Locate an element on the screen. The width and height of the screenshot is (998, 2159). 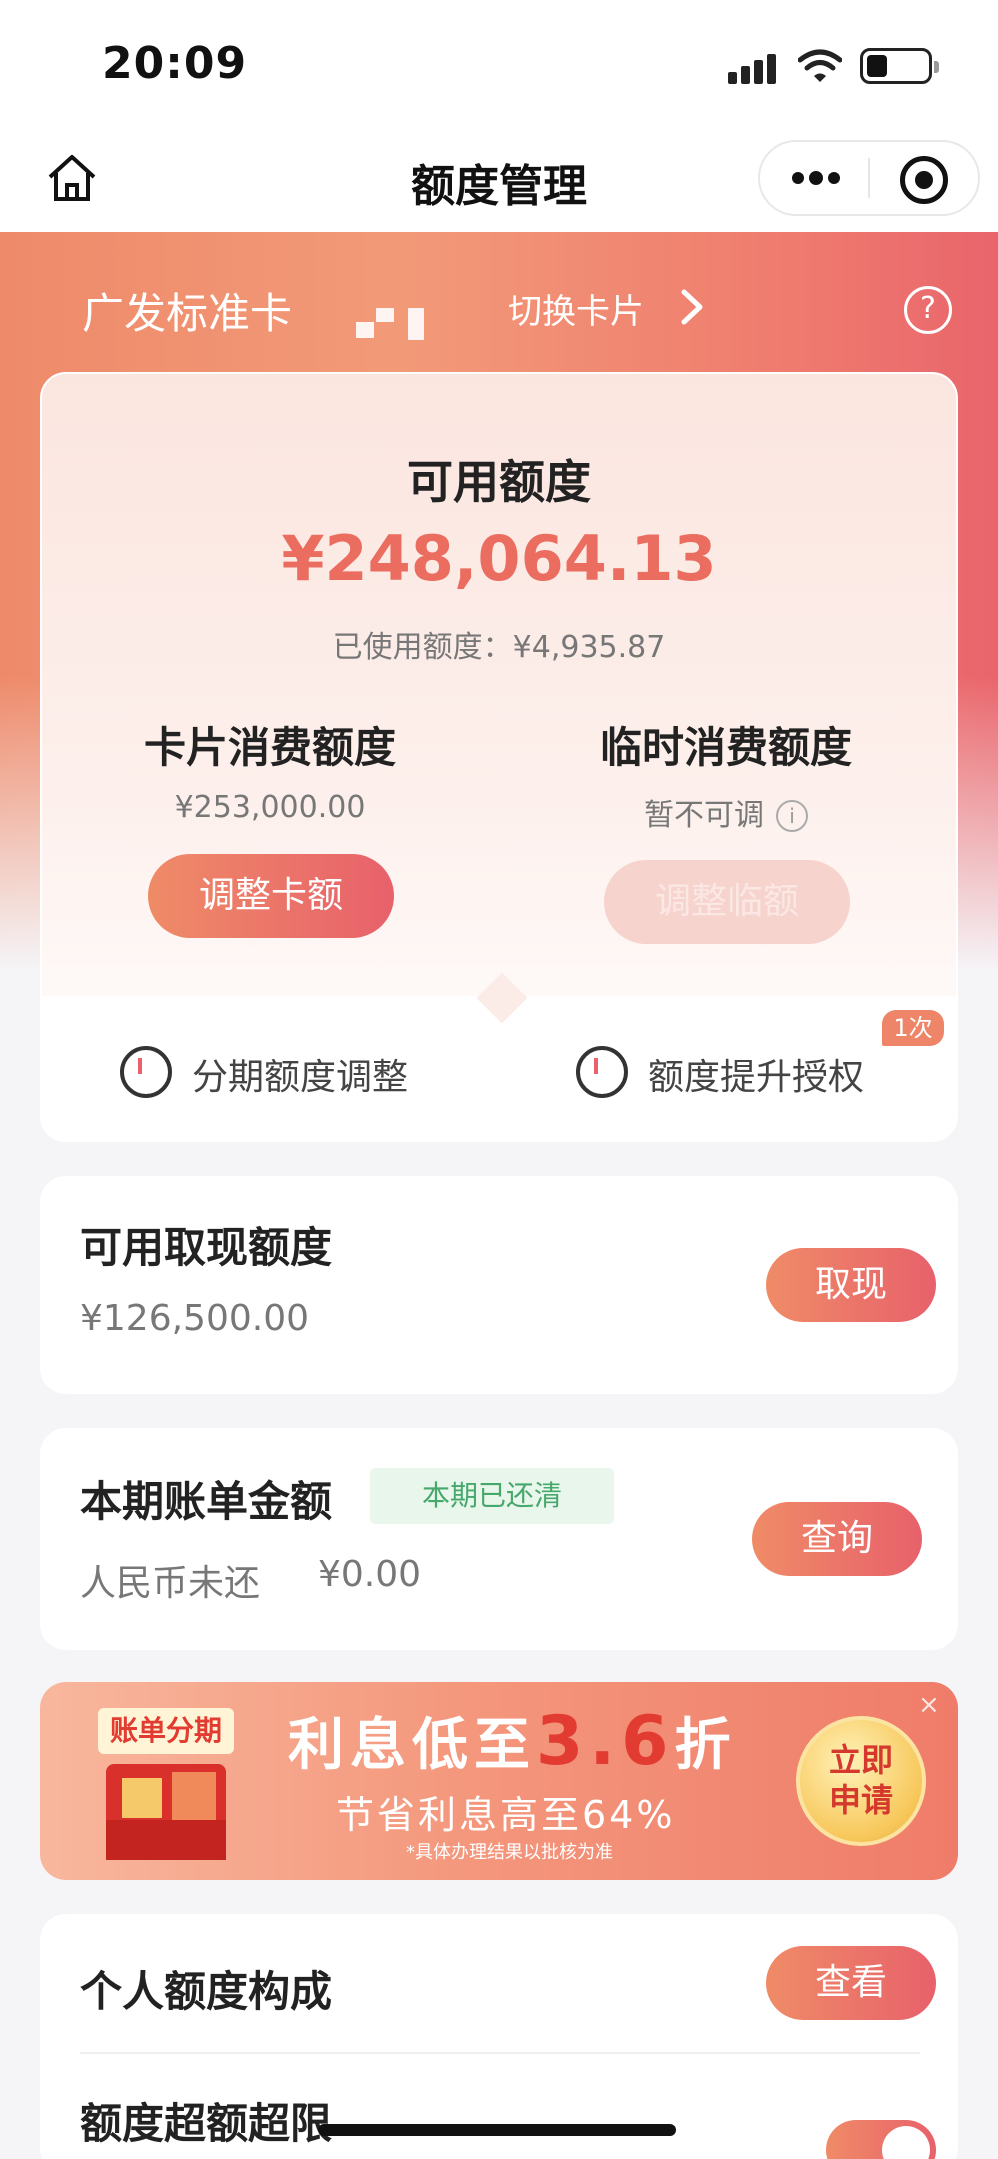
composition-title: 个人额度构成 is located at coordinates (206, 1991).